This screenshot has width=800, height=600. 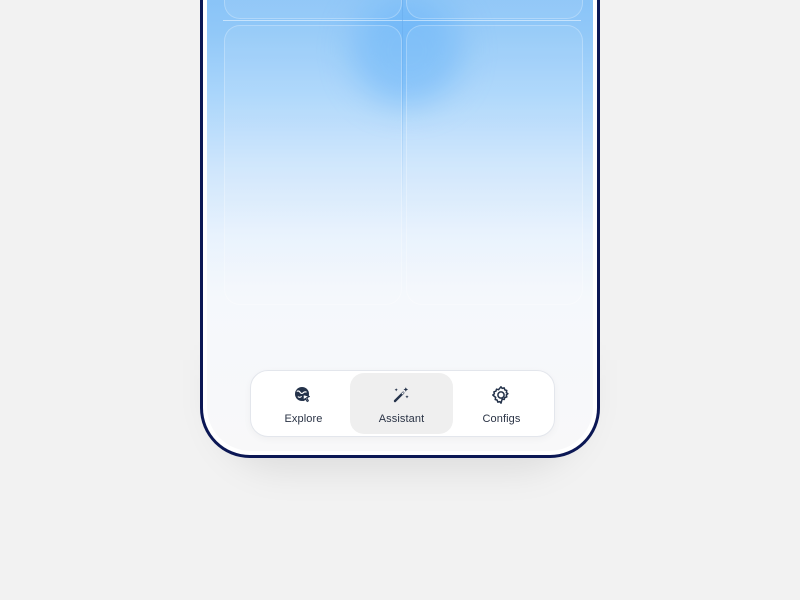 I want to click on bottom-tab-bar: Explore Assistant Configs, so click(x=402, y=403).